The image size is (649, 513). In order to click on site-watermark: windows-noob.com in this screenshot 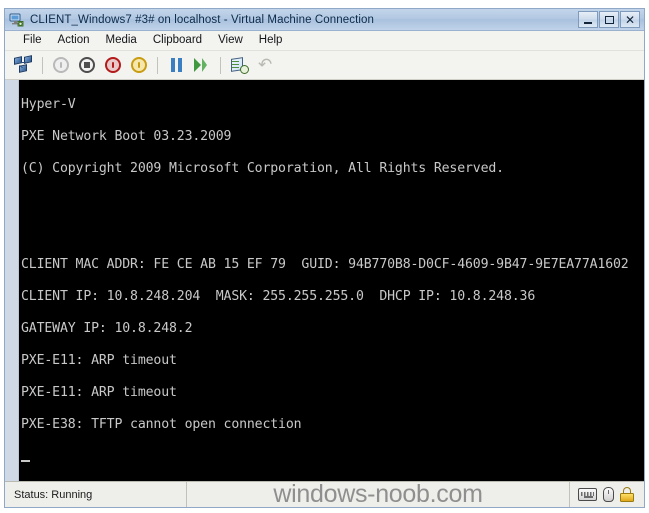, I will do `click(378, 493)`.